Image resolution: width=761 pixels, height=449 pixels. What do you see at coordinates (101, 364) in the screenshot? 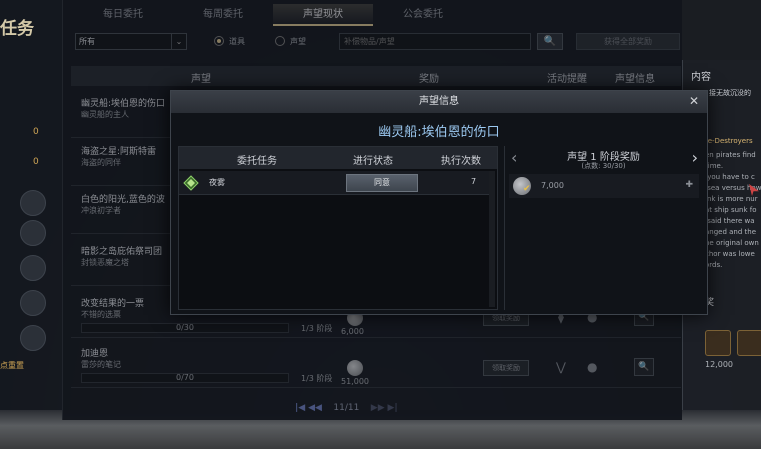
I see `row-sub: 雷莎的笔记` at bounding box center [101, 364].